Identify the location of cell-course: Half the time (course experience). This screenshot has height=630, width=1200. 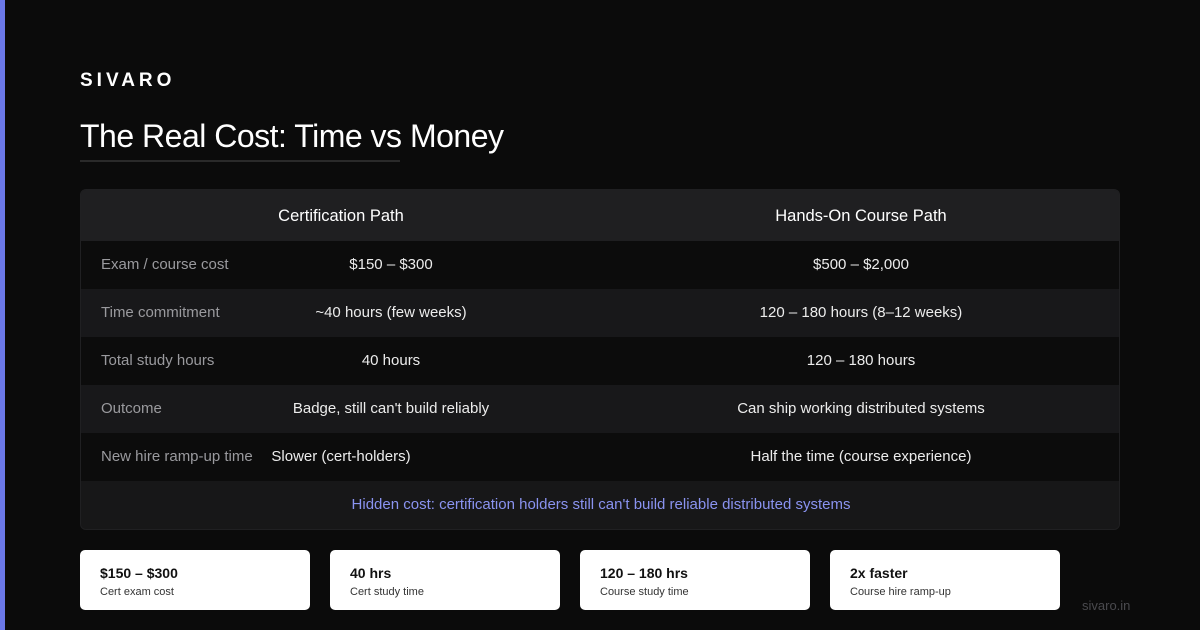
(861, 456).